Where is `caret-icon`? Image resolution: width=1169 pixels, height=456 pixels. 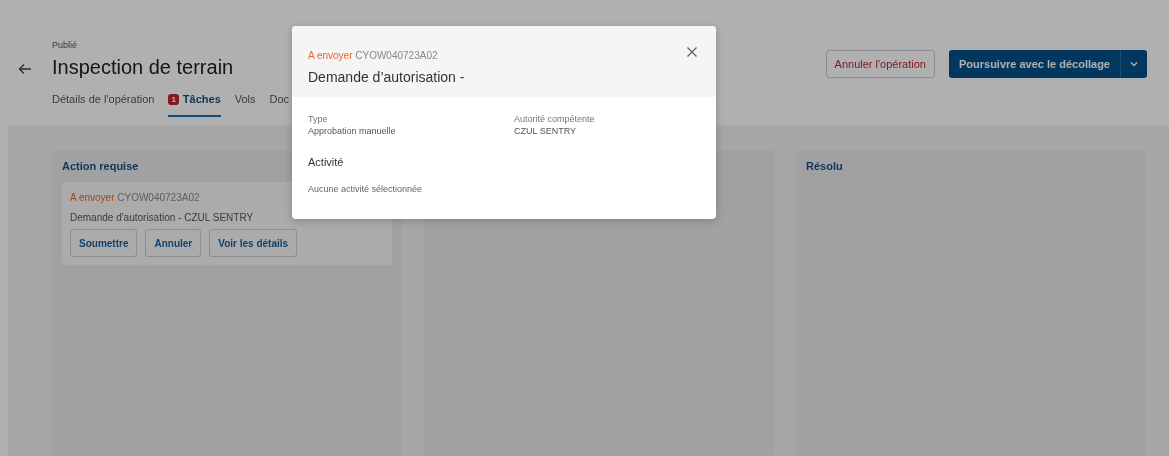
caret-icon is located at coordinates (1134, 64).